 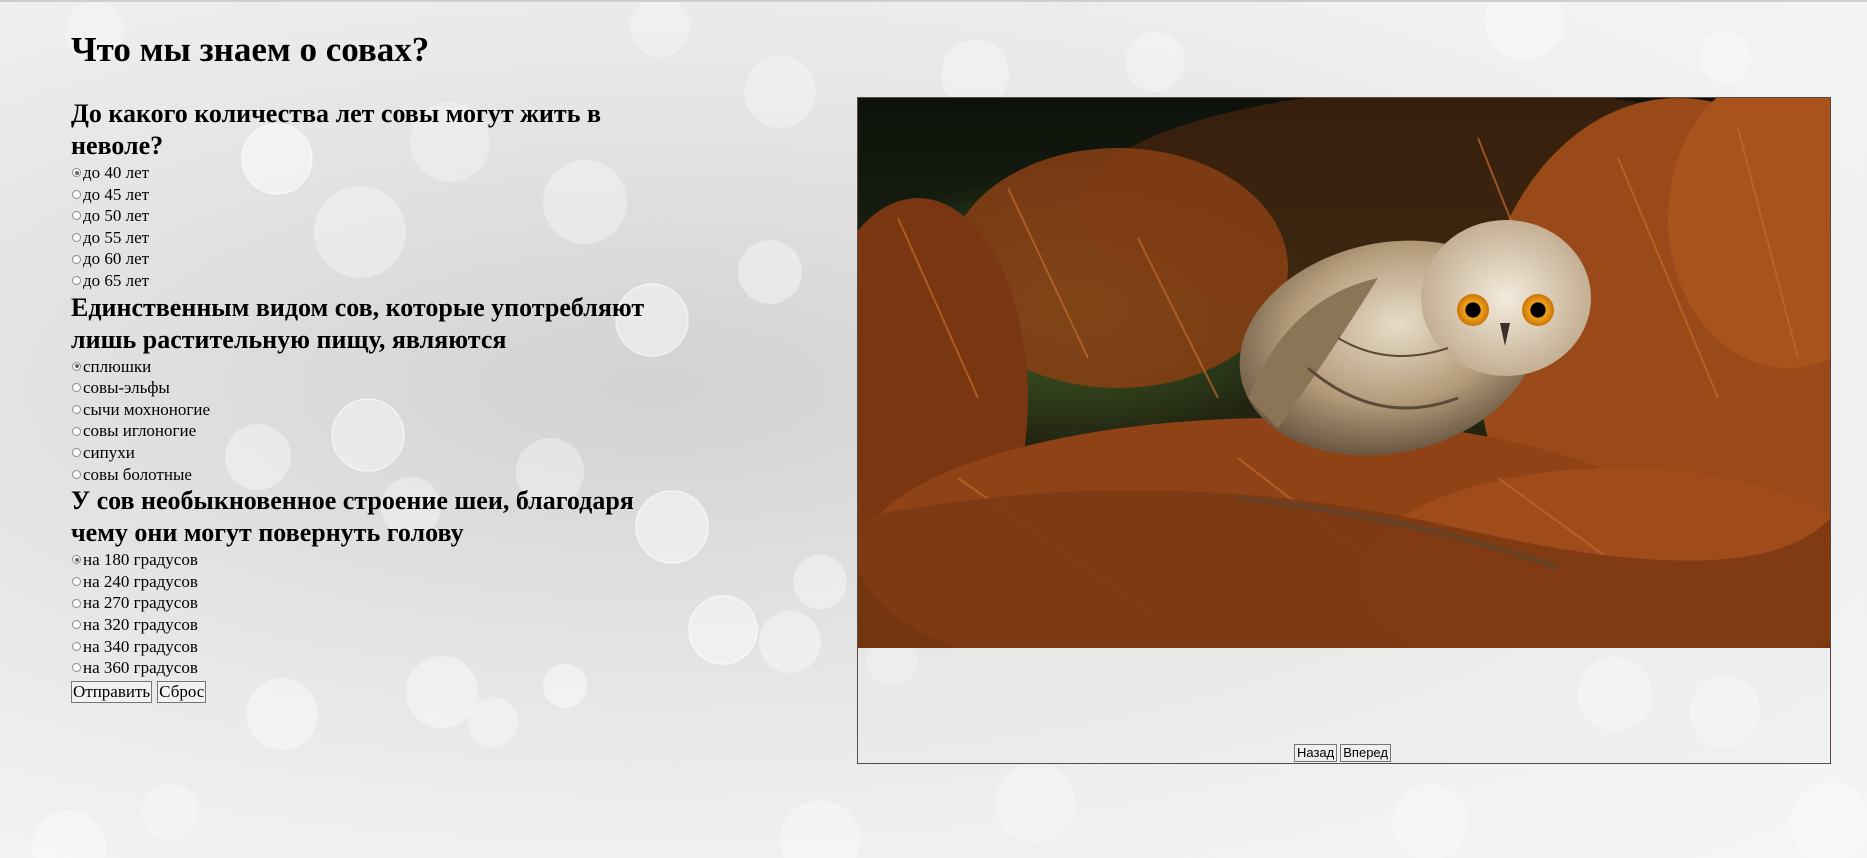 What do you see at coordinates (140, 582) in the screenshot?
I see `answer-label: на 240 градусов` at bounding box center [140, 582].